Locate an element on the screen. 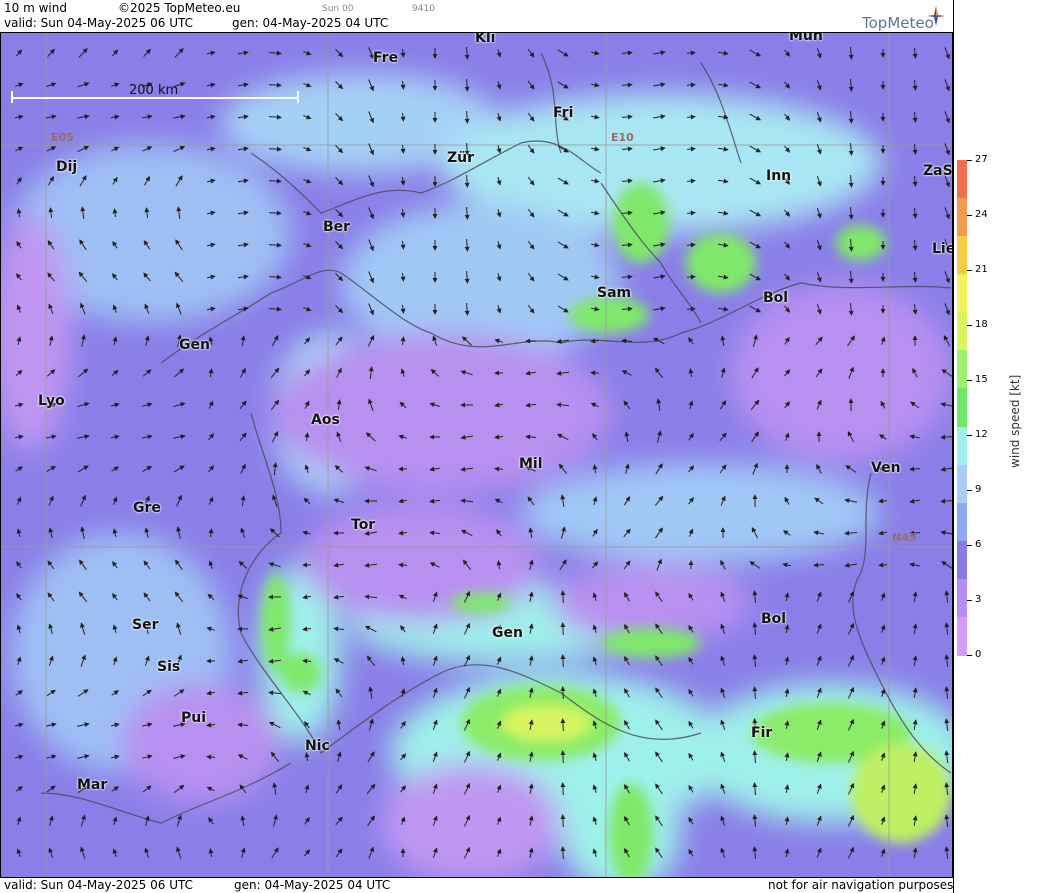  generated-time: gen: 04-May-2025 04 UTC is located at coordinates (310, 23).